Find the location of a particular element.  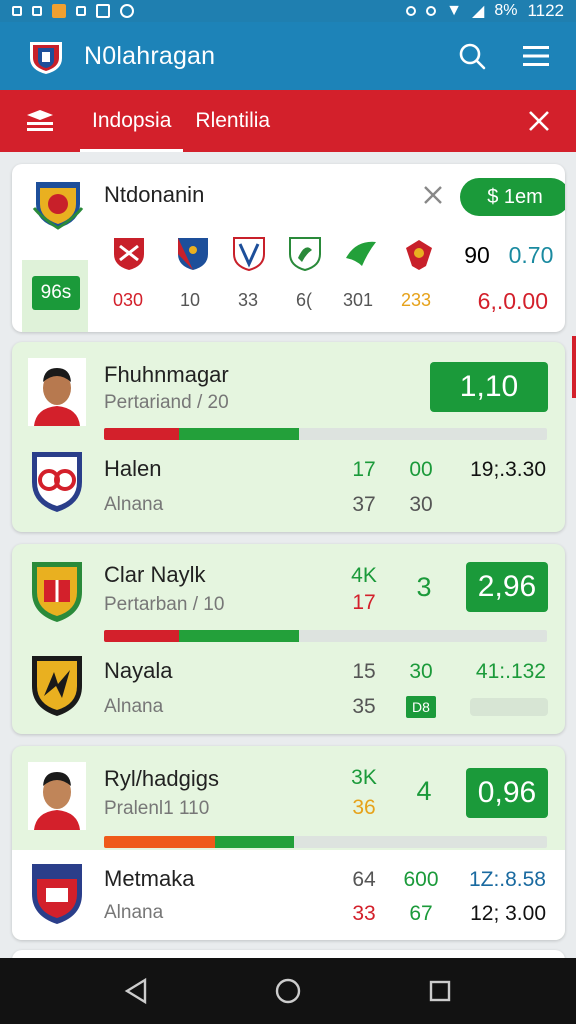

stat-value: 36 is located at coordinates (364, 807).